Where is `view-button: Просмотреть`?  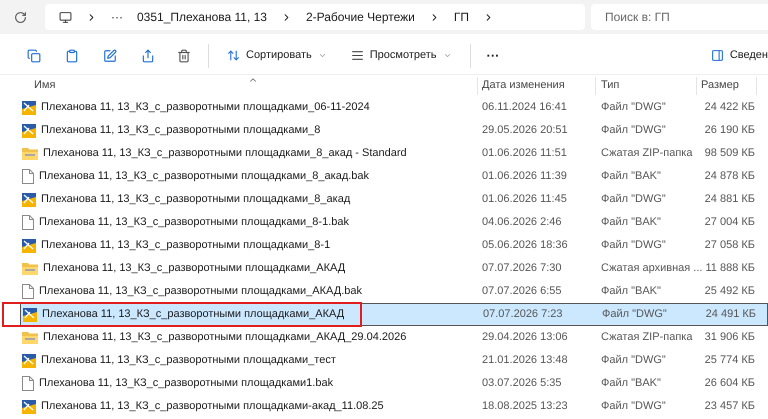 view-button: Просмотреть is located at coordinates (401, 55).